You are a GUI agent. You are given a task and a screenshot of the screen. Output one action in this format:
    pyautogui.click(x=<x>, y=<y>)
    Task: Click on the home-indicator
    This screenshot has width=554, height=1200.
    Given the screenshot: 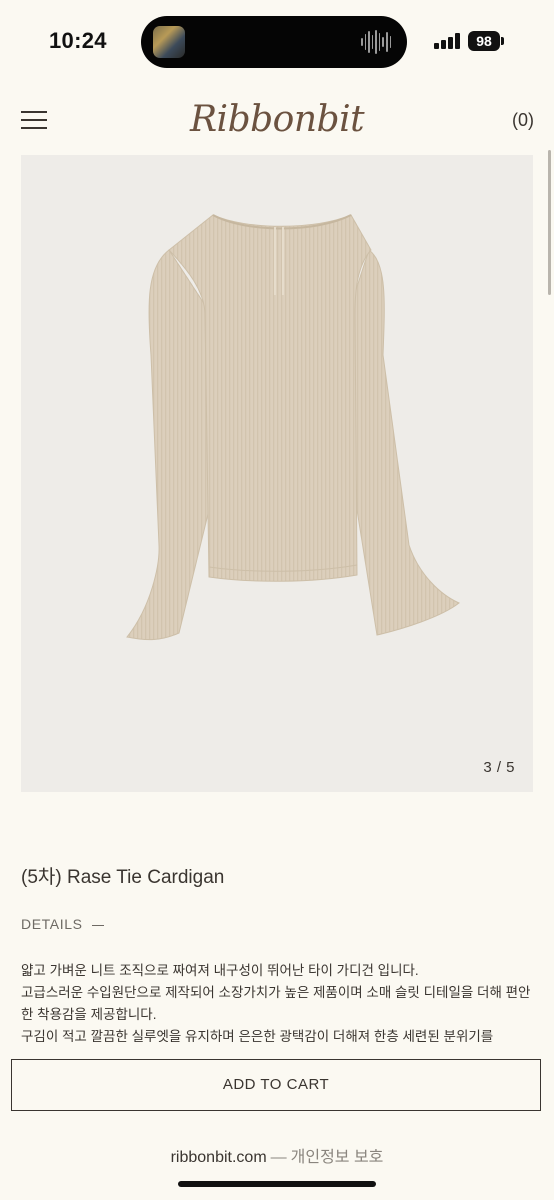 What is the action you would take?
    pyautogui.click(x=277, y=1184)
    